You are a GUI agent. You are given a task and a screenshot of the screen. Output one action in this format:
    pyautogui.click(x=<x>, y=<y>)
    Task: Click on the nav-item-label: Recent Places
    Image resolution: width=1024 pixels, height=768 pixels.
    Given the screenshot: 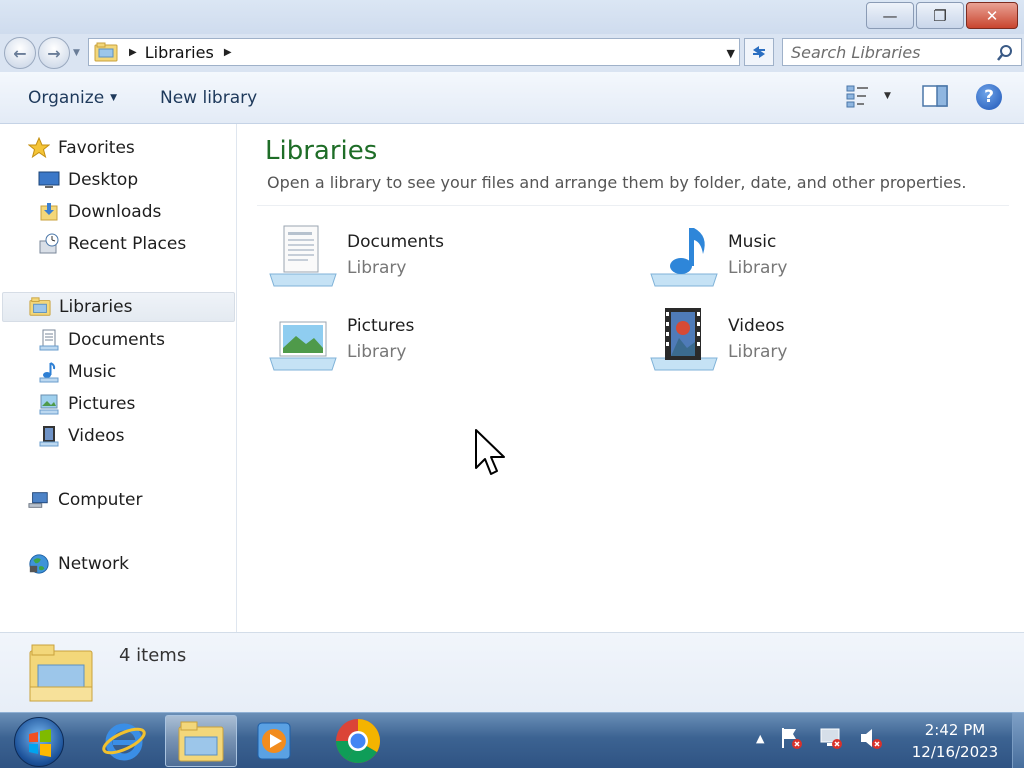 What is the action you would take?
    pyautogui.click(x=127, y=244)
    